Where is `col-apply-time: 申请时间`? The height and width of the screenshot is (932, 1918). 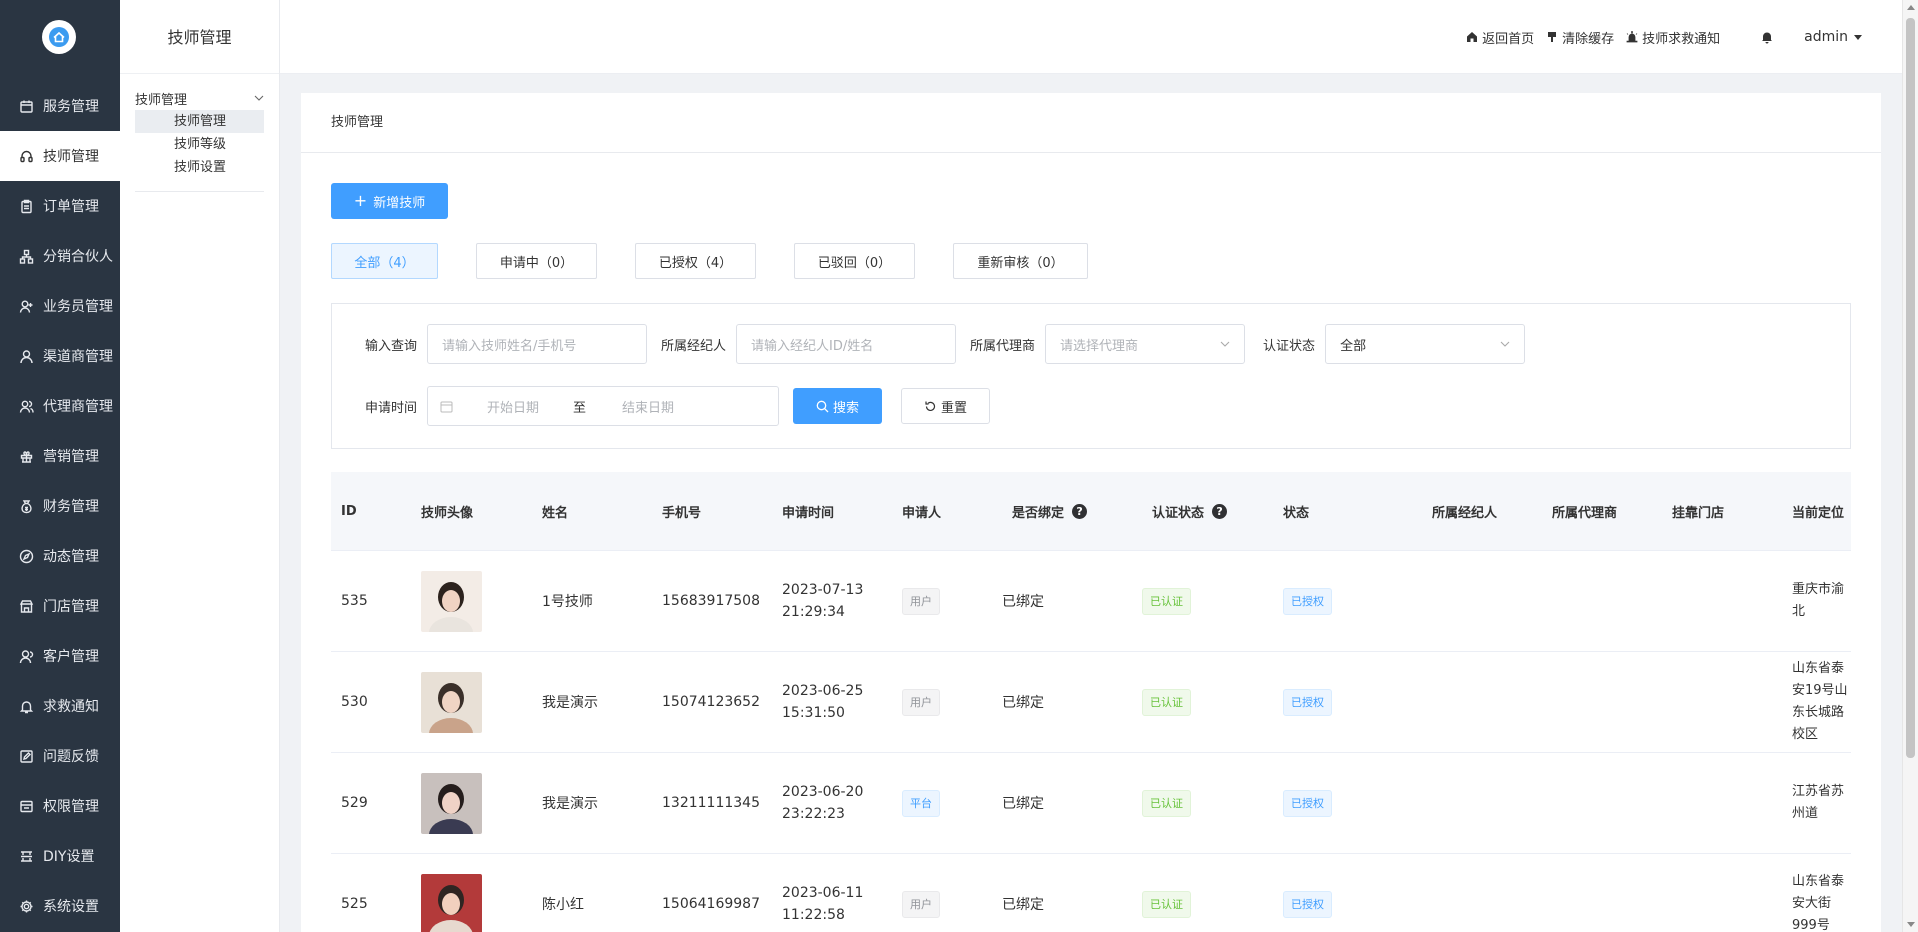
col-apply-time: 申请时间 is located at coordinates (808, 513).